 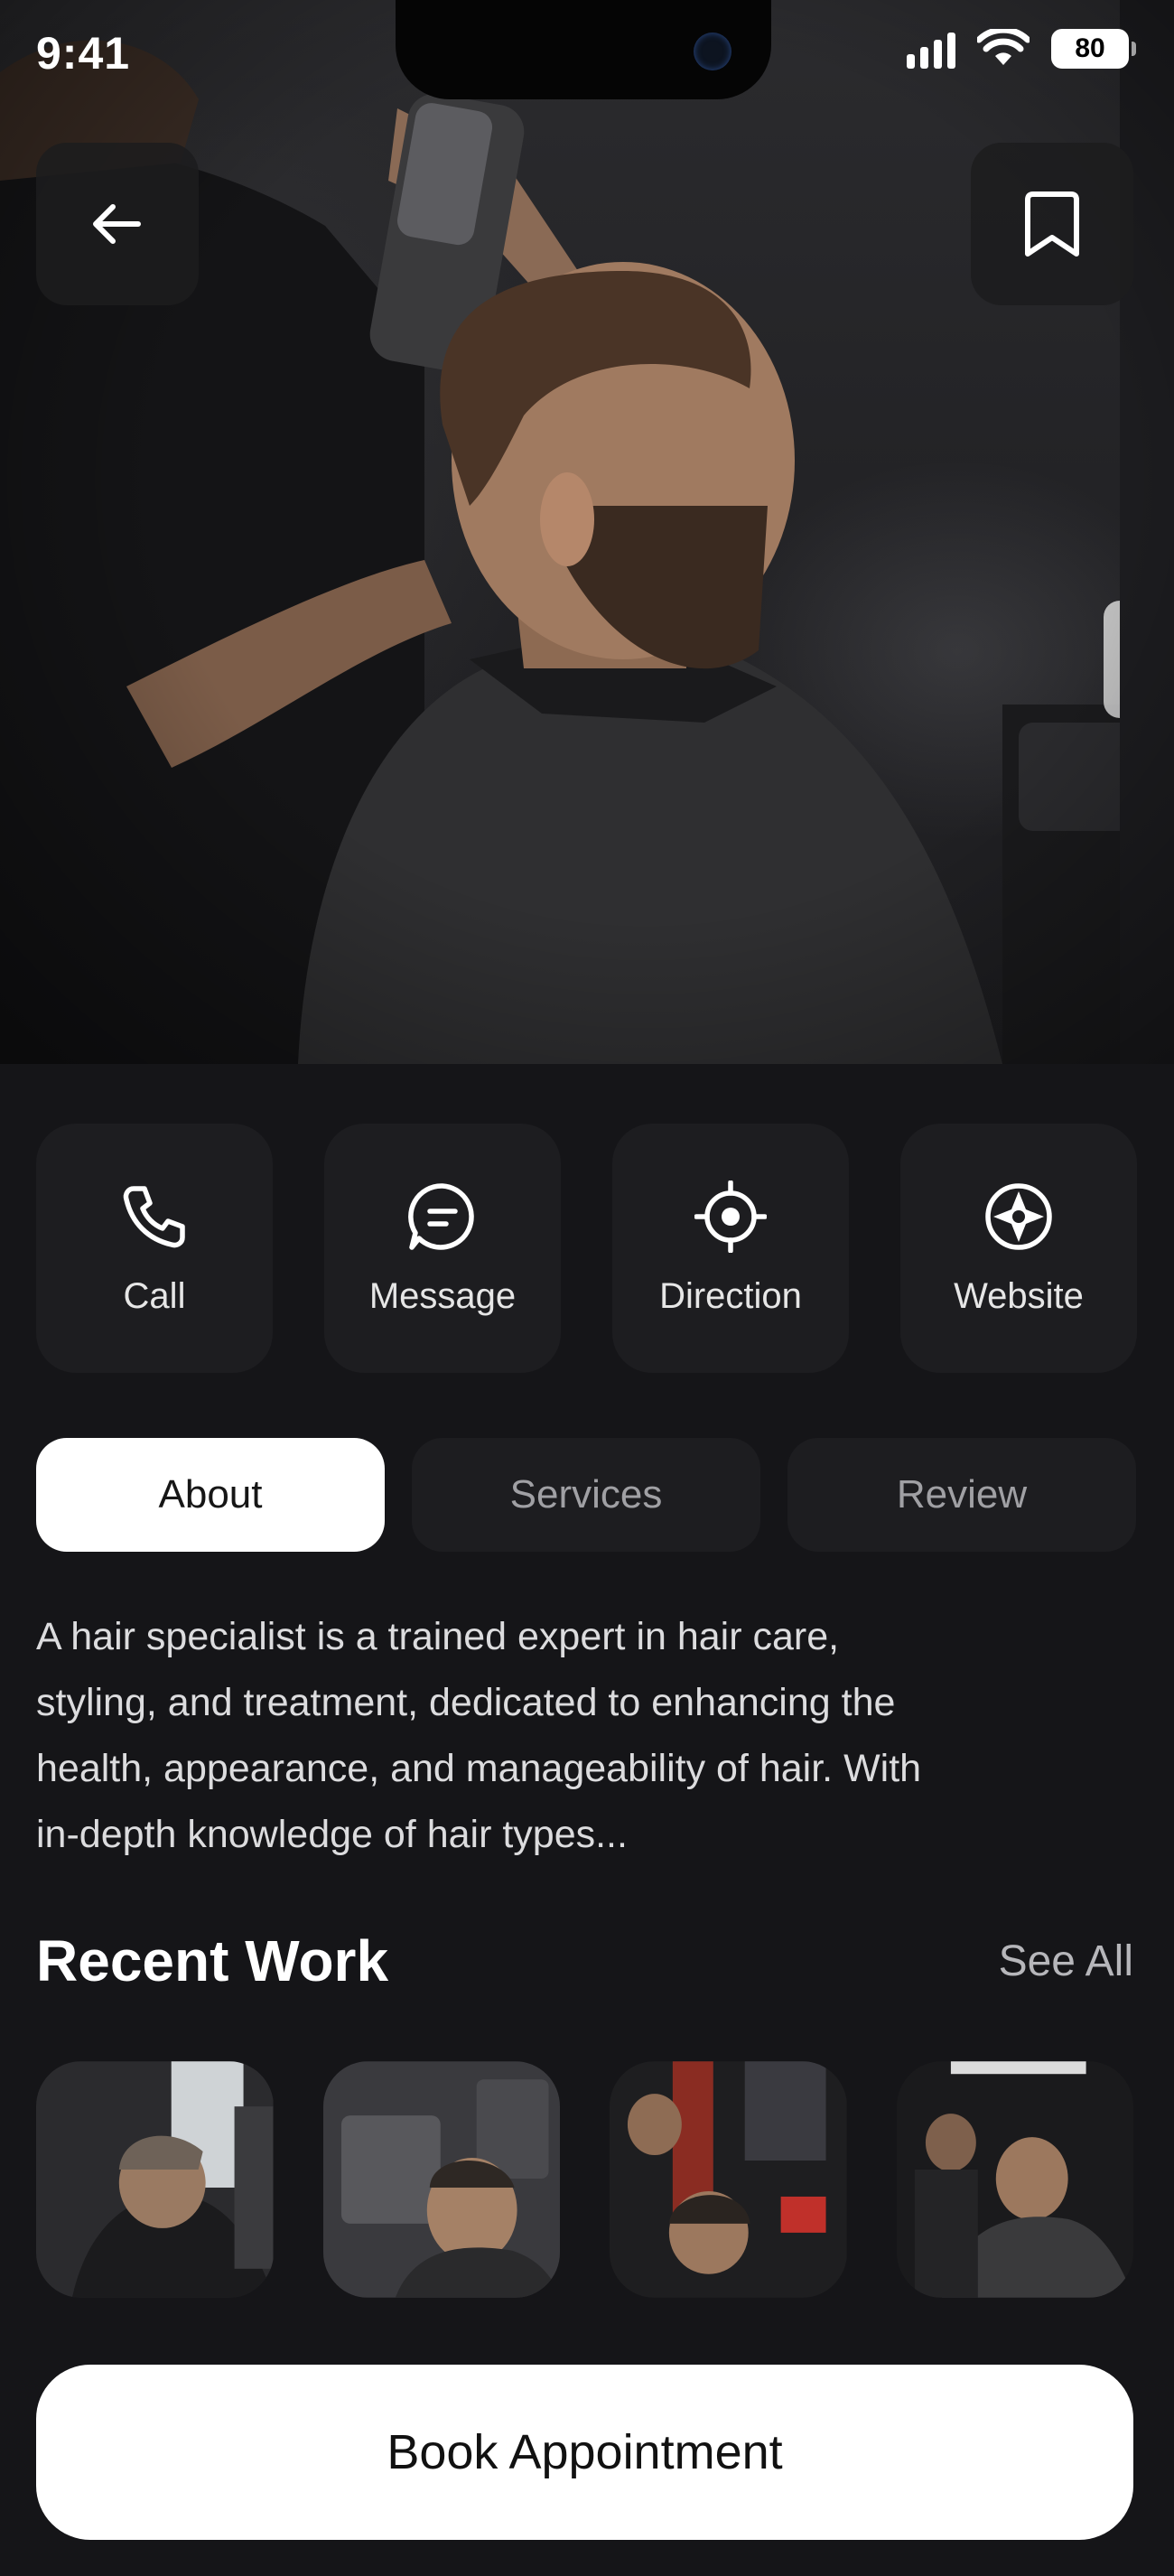 I want to click on target-icon, so click(x=730, y=1216).